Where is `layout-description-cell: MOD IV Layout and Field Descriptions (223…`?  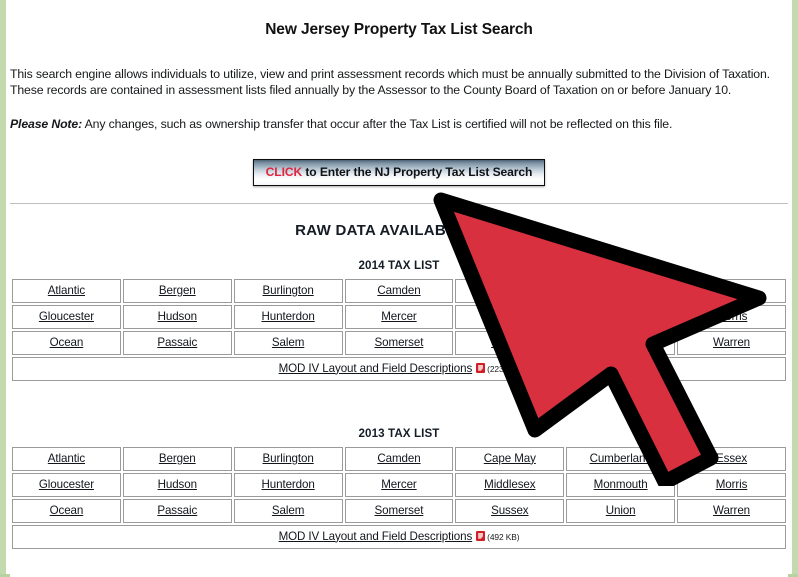 layout-description-cell: MOD IV Layout and Field Descriptions (223… is located at coordinates (399, 368).